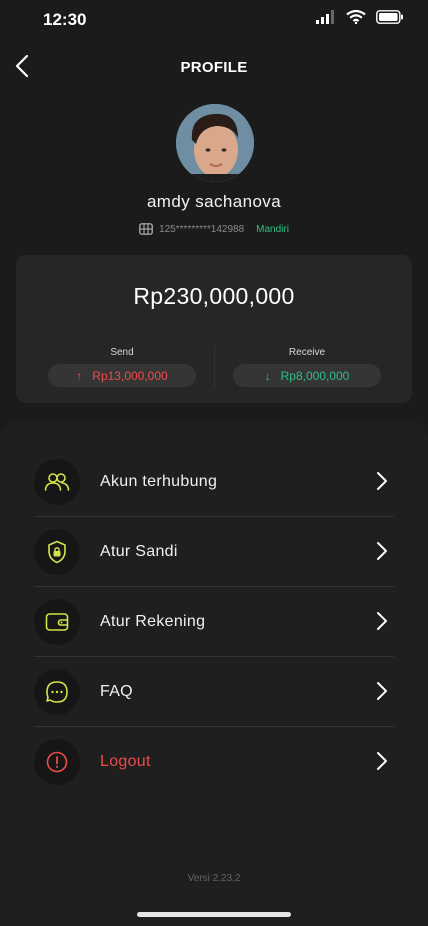 This screenshot has height=926, width=428. What do you see at coordinates (125, 761) in the screenshot?
I see `menu-label-logout: Logout` at bounding box center [125, 761].